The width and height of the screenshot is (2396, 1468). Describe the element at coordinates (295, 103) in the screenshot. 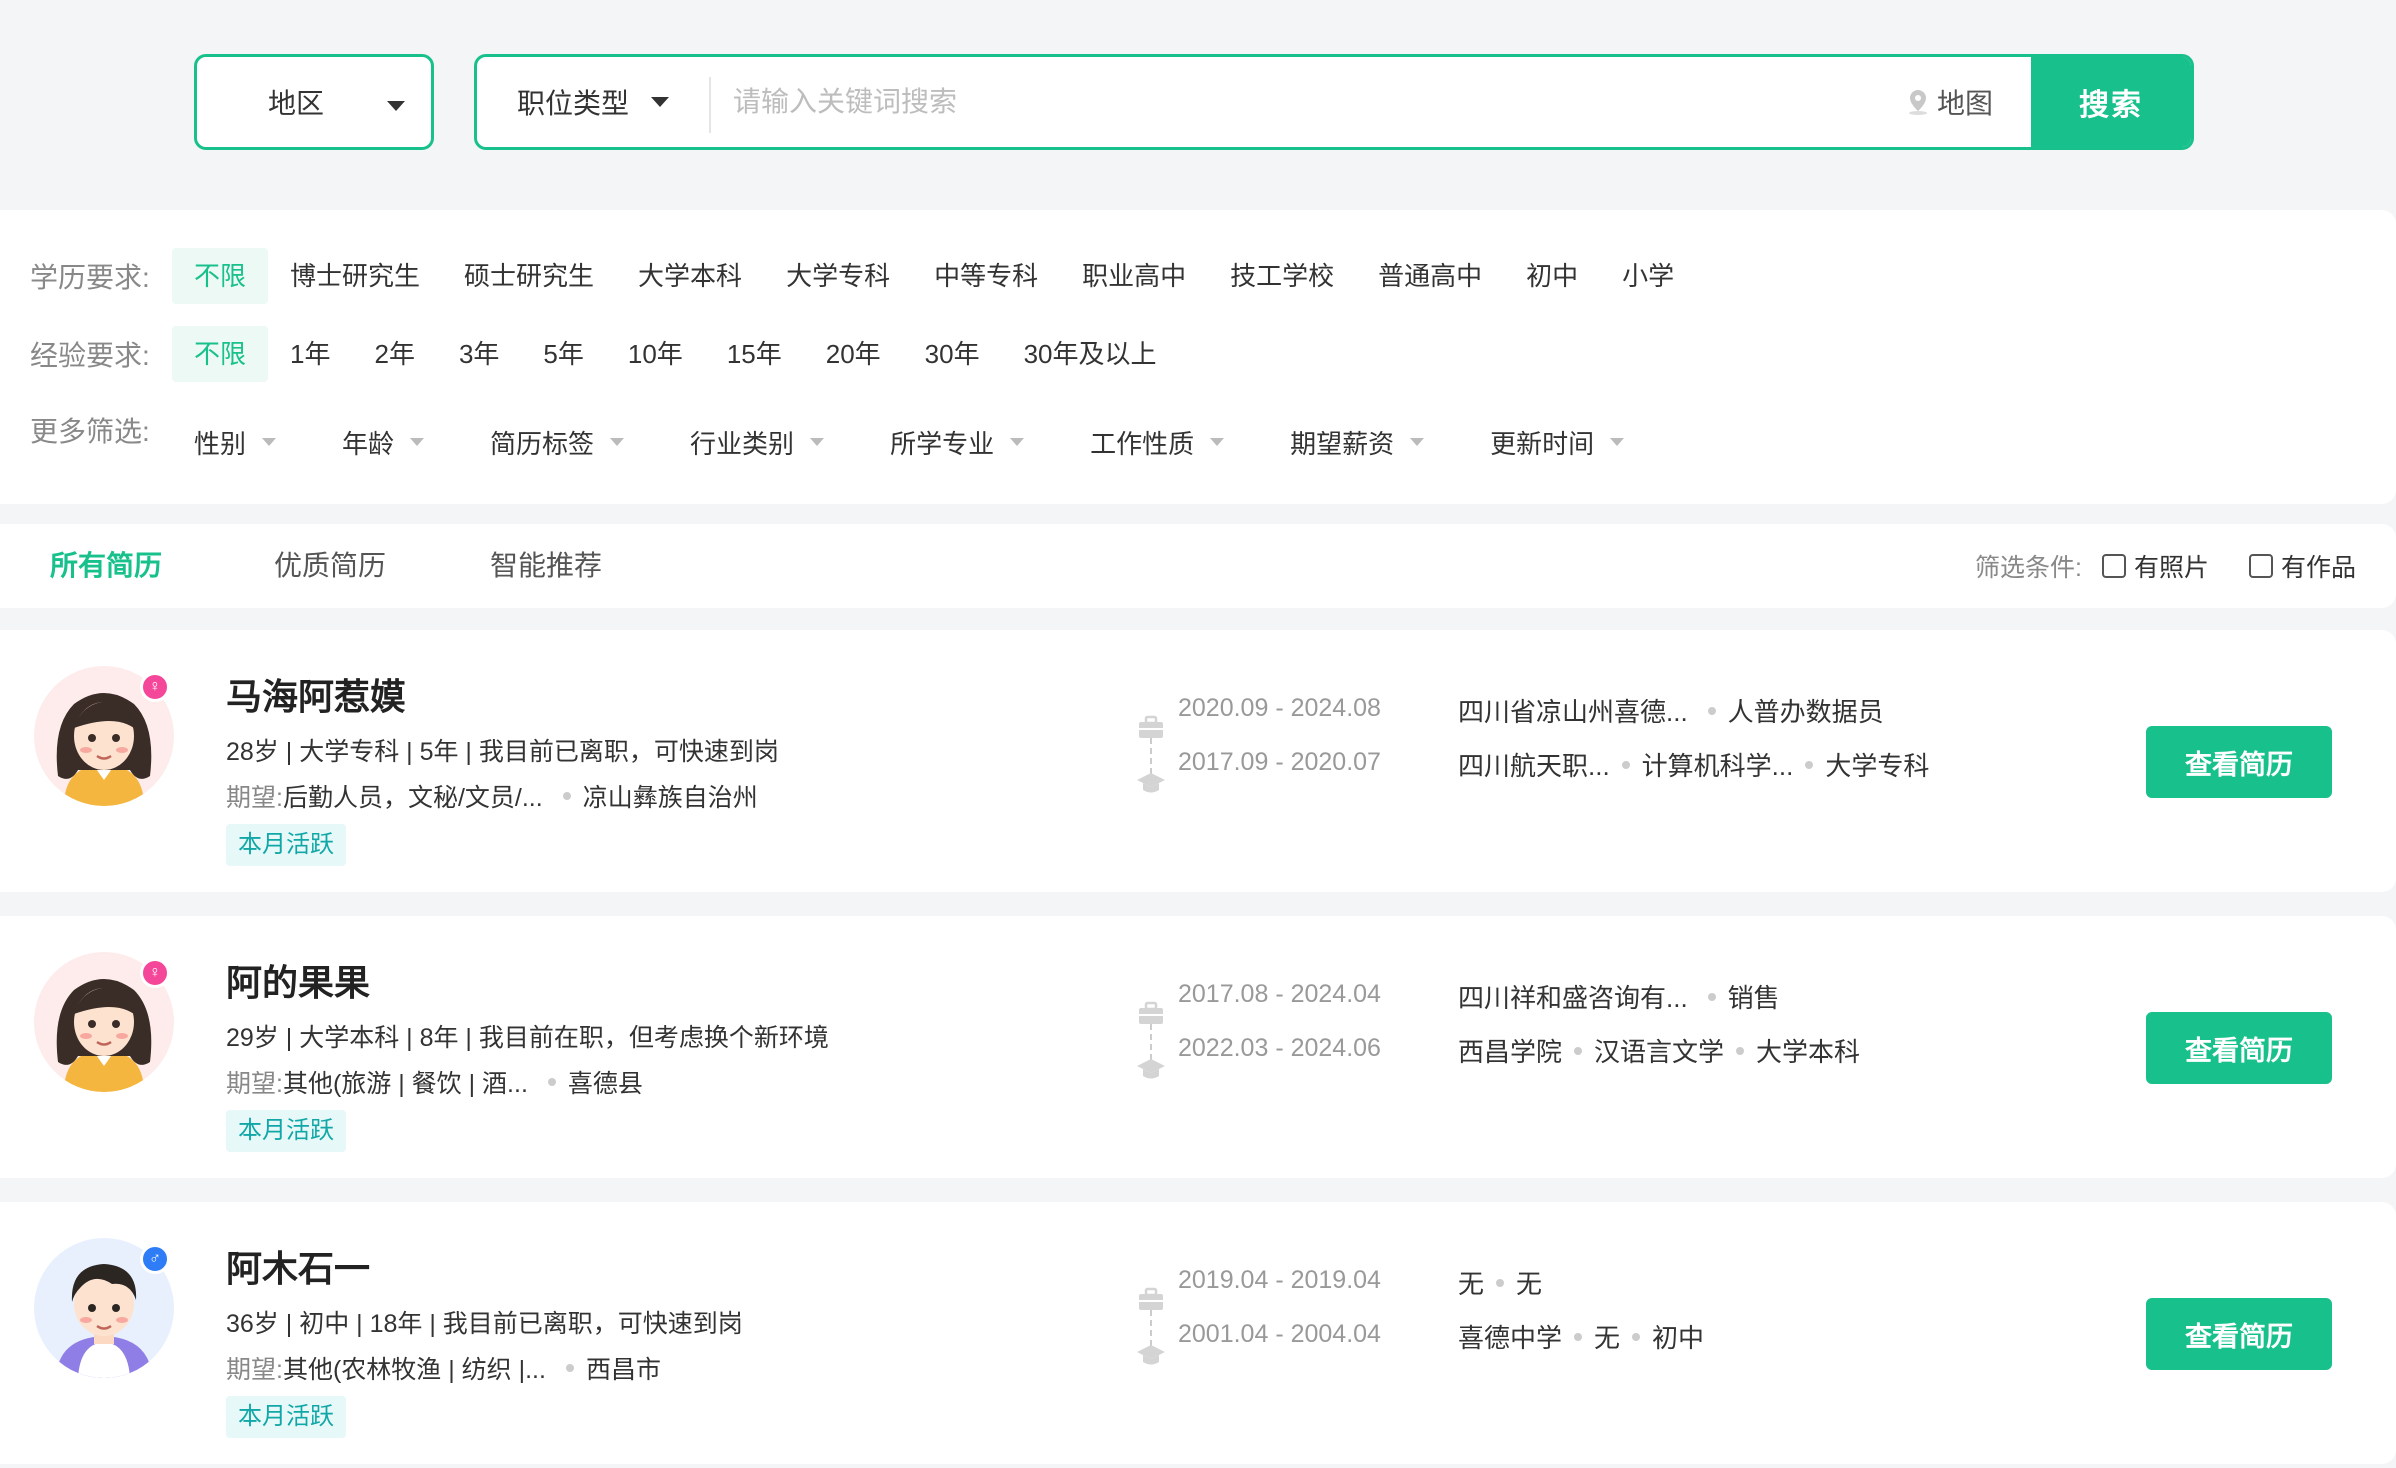

I see `region-label: 地区` at that location.